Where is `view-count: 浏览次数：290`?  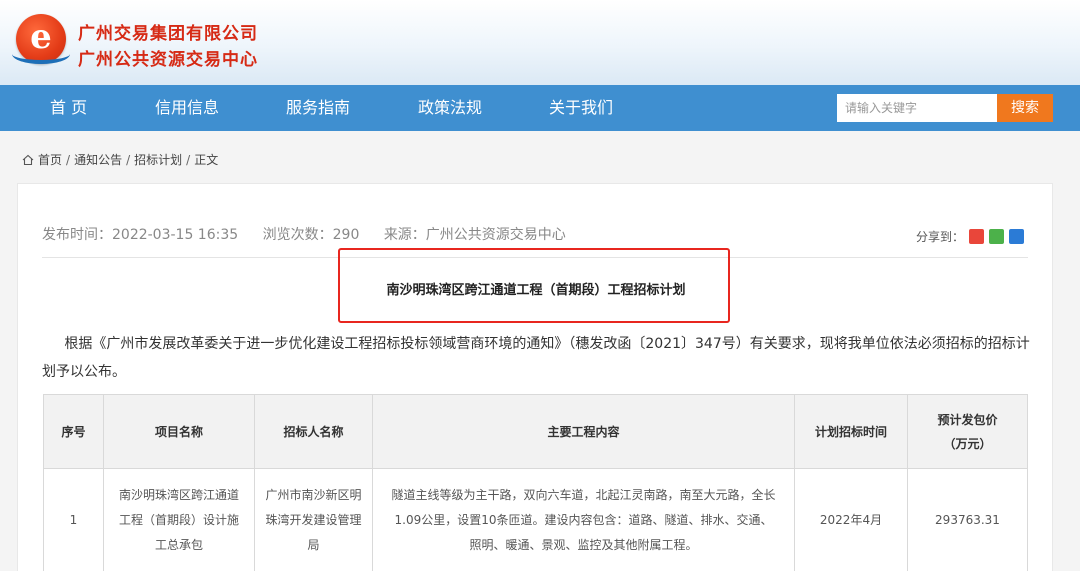 view-count: 浏览次数：290 is located at coordinates (311, 235).